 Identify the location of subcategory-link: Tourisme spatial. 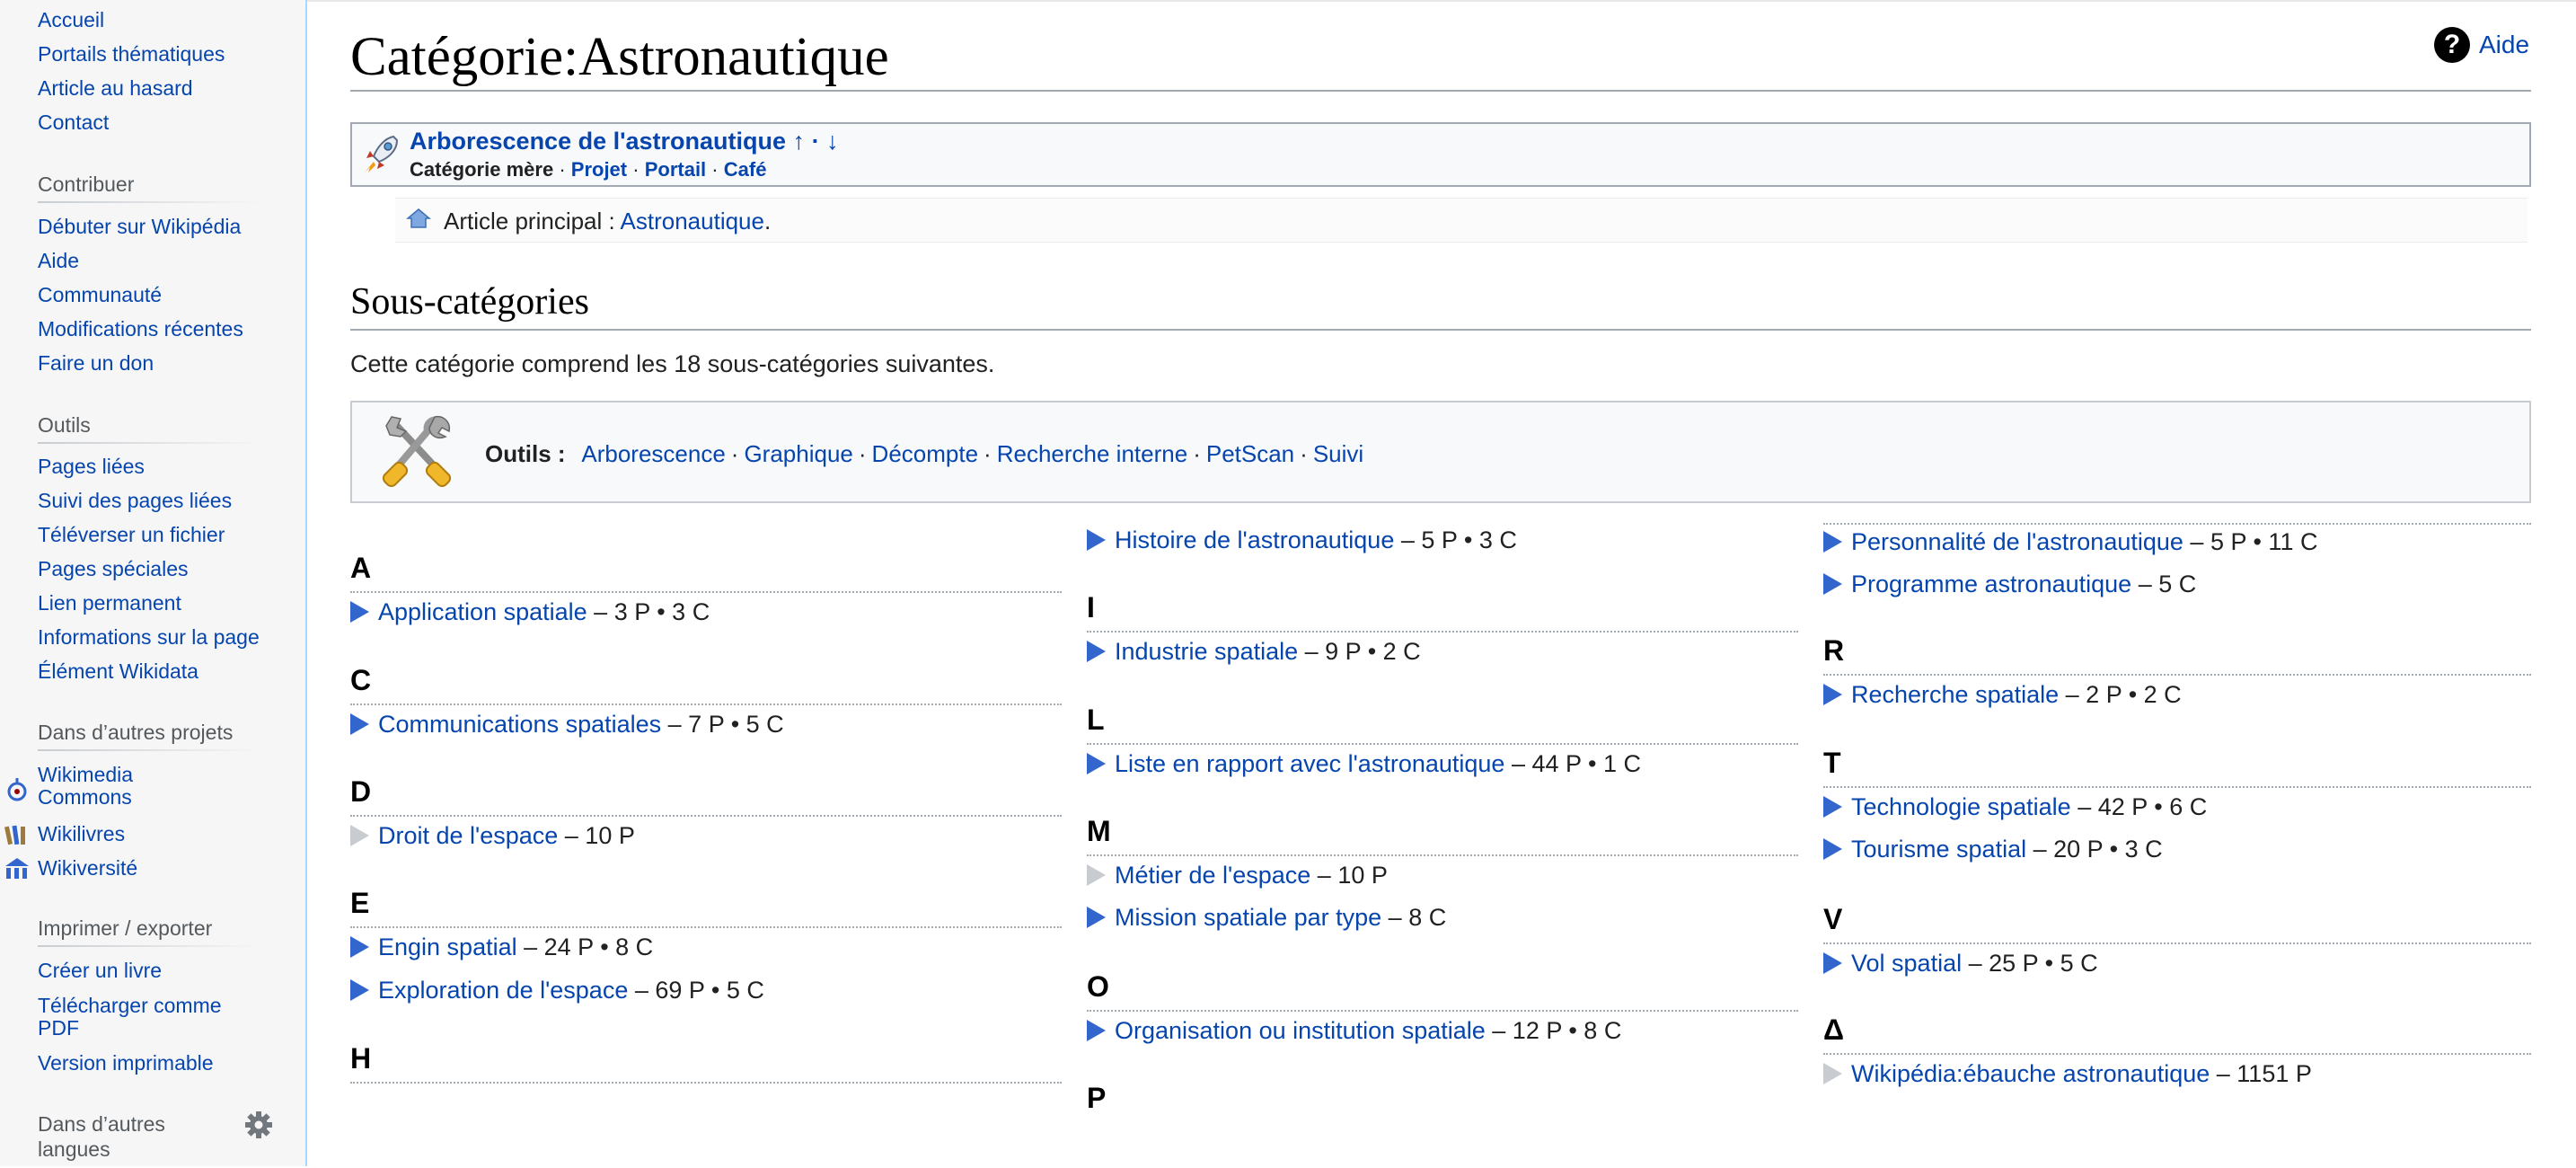
(1938, 849).